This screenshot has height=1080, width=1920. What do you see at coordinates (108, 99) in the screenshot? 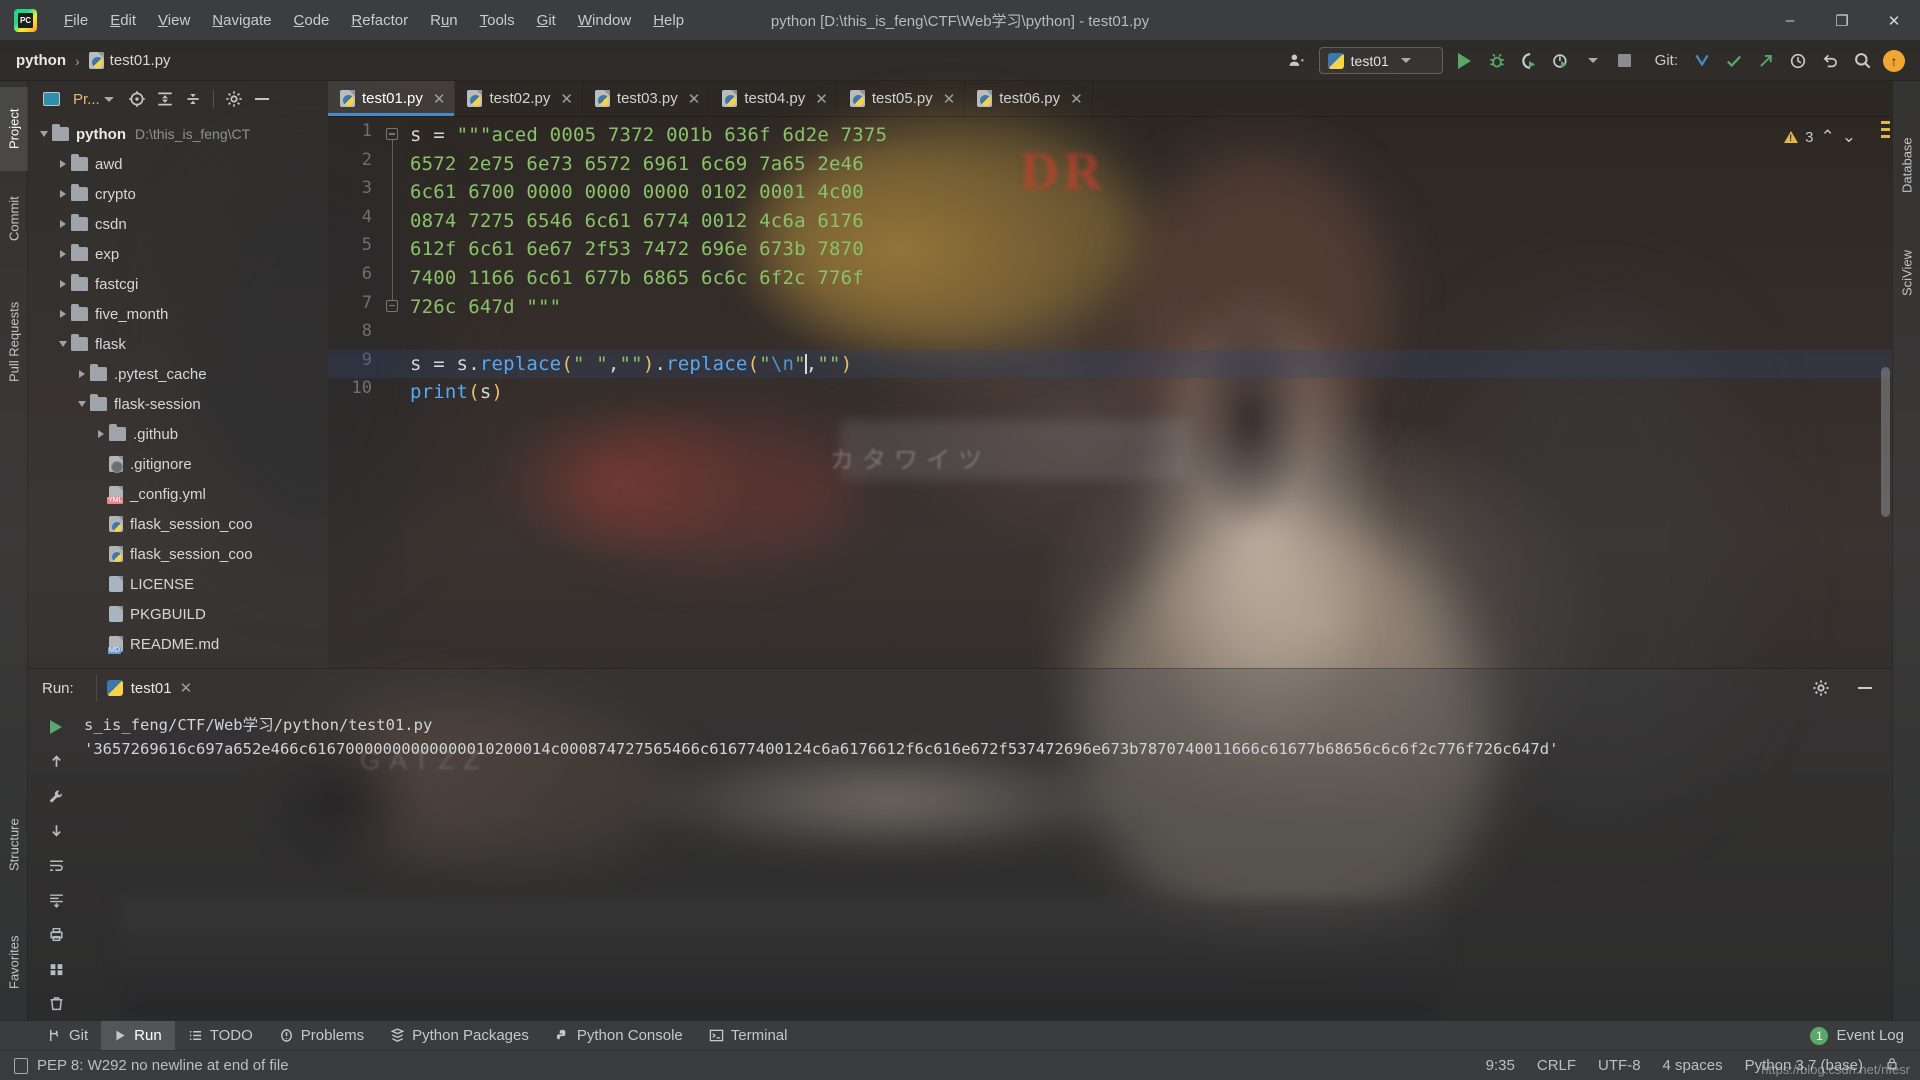
I see `project-panel-chevron-down-icon` at bounding box center [108, 99].